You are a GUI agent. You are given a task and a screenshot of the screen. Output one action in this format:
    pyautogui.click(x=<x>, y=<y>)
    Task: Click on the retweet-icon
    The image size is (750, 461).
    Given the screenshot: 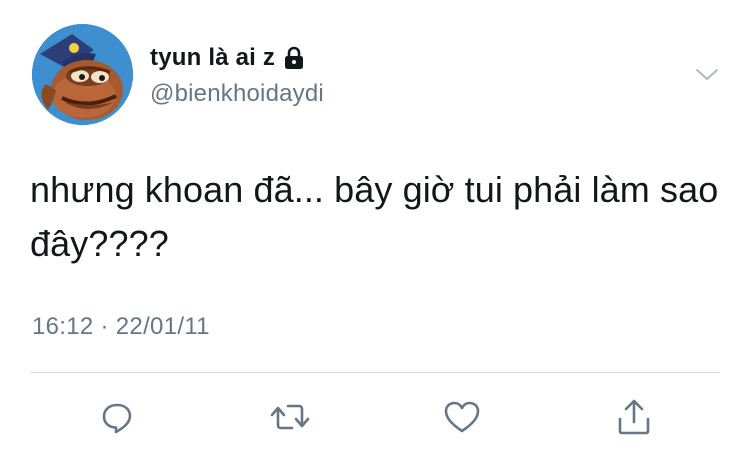 What is the action you would take?
    pyautogui.click(x=290, y=417)
    